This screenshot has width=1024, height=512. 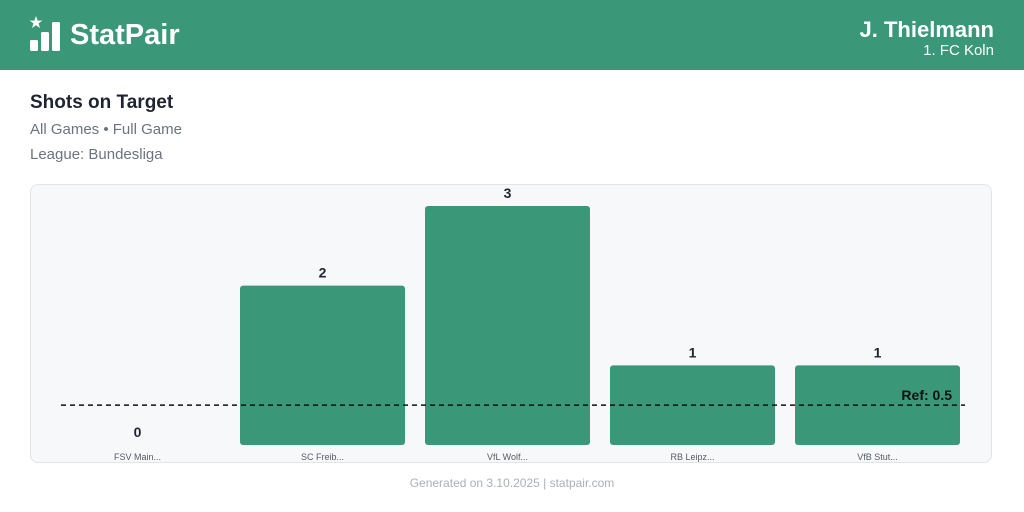 I want to click on footer-text: Generated on 3.10.2025 | statpair.com, so click(x=512, y=483).